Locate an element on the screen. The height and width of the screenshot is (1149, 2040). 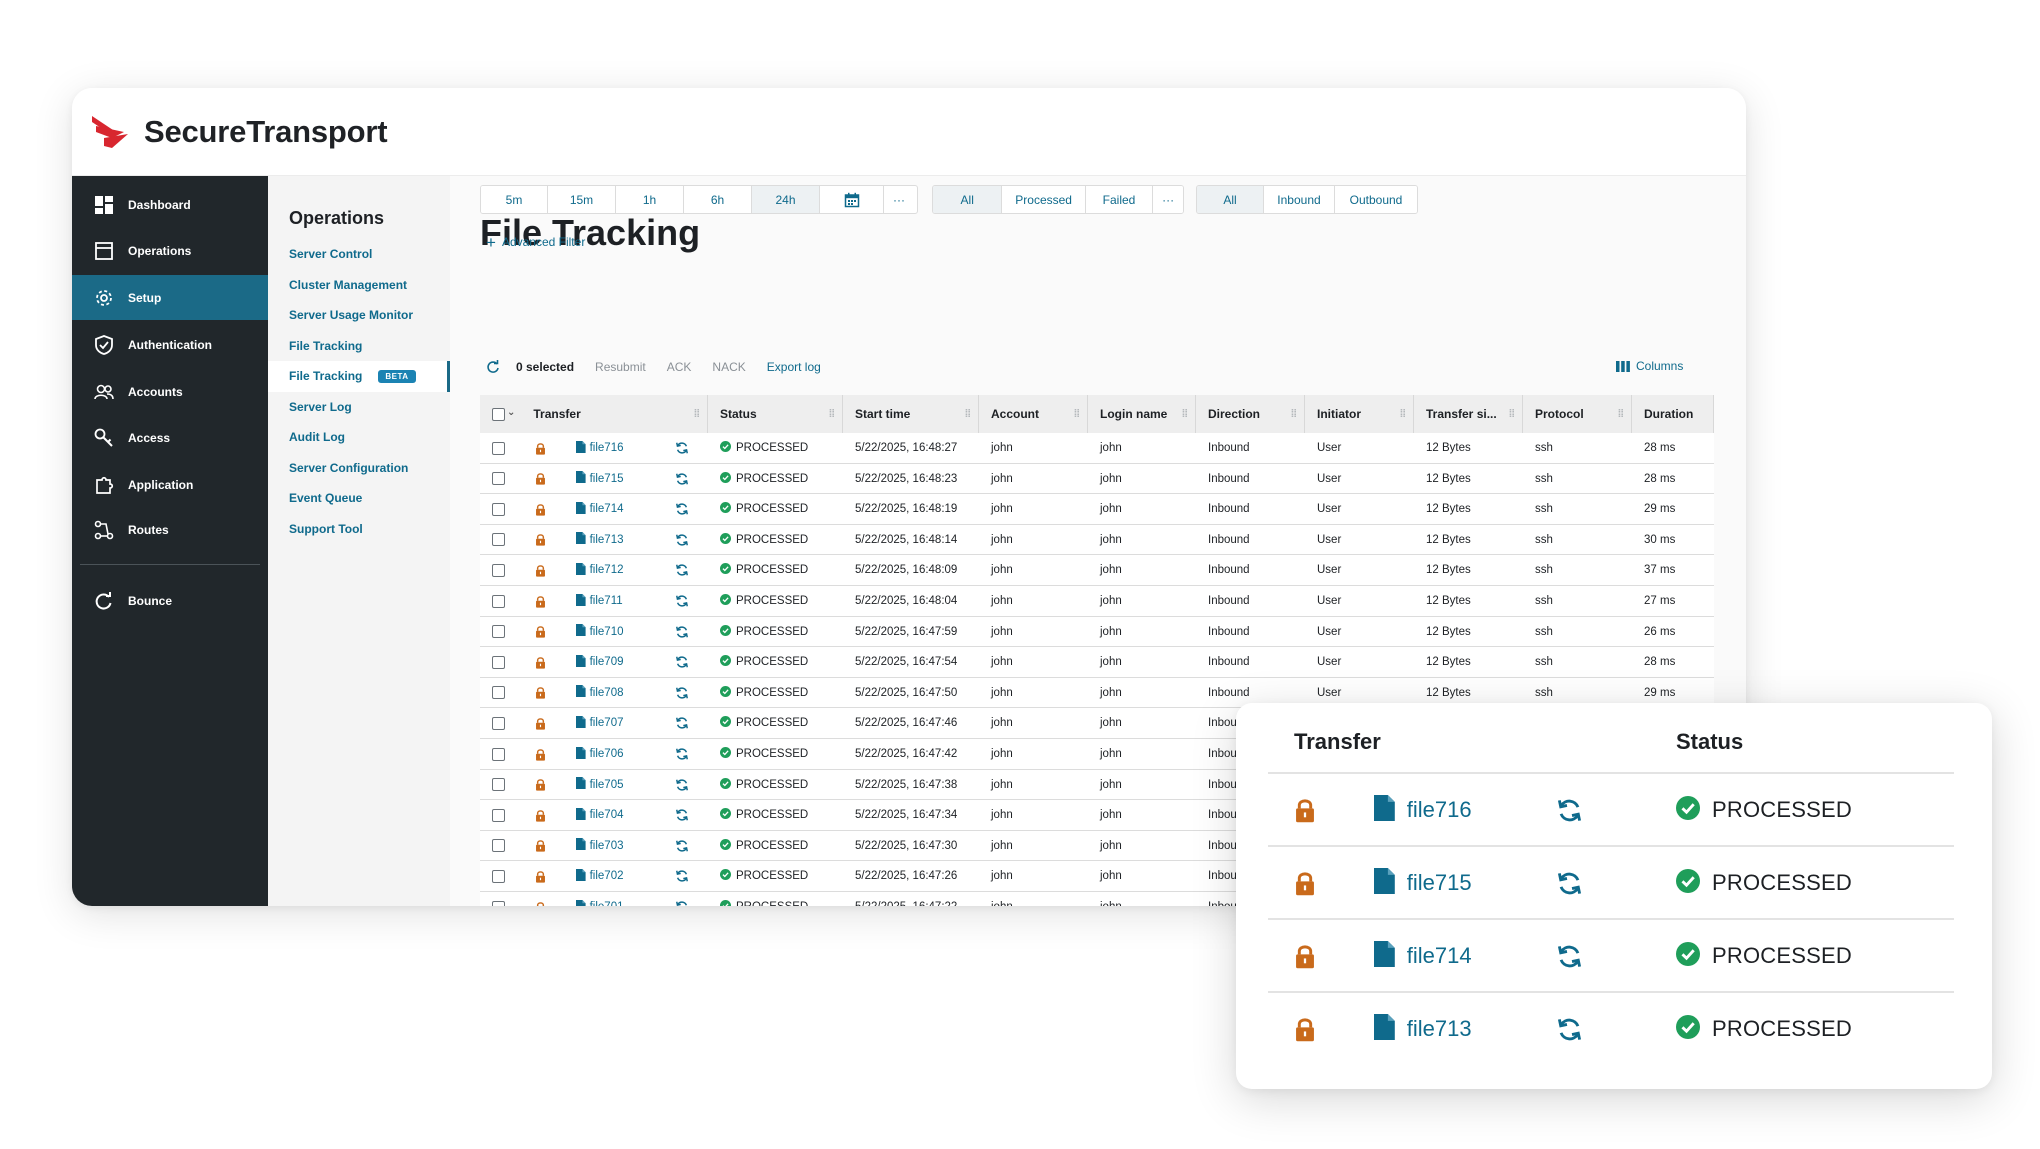
column-header-transfer-size: Transfer si... ⁞⁞ is located at coordinates (1468, 414).